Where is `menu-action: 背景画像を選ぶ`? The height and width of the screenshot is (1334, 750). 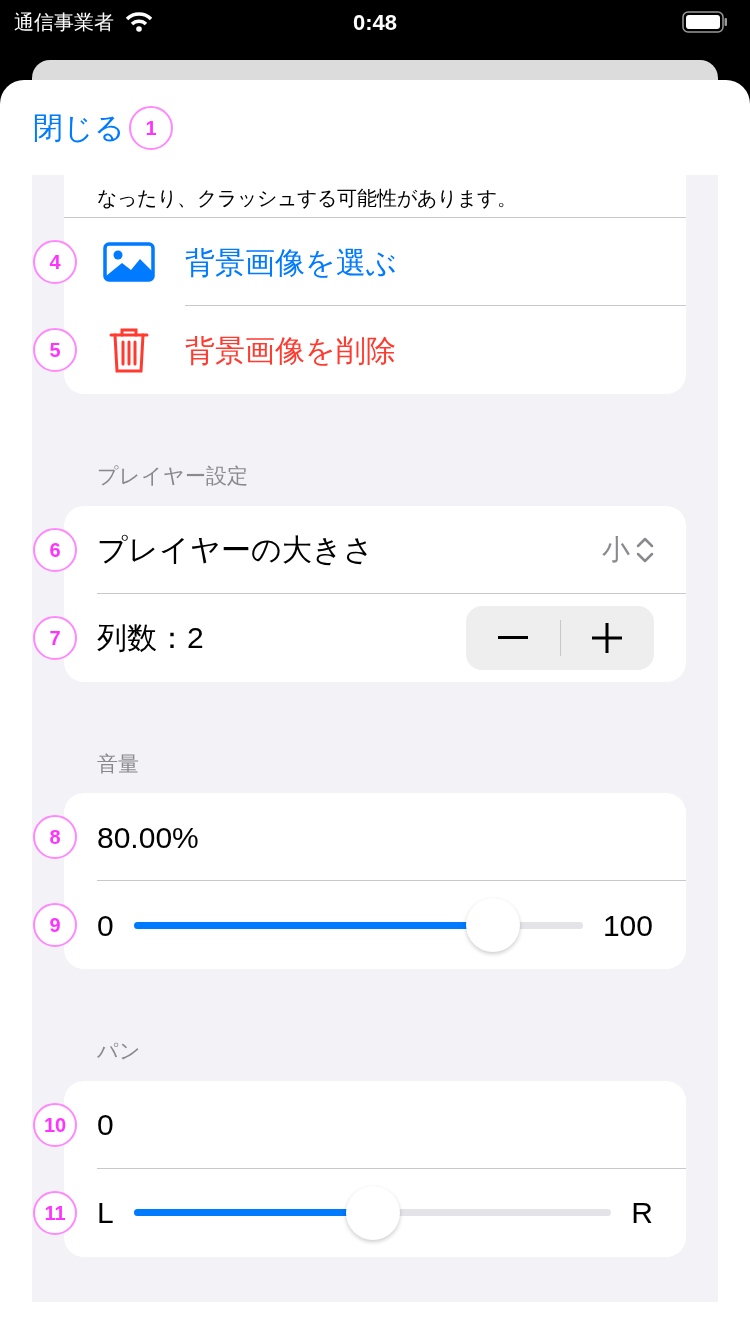 menu-action: 背景画像を選ぶ is located at coordinates (291, 262).